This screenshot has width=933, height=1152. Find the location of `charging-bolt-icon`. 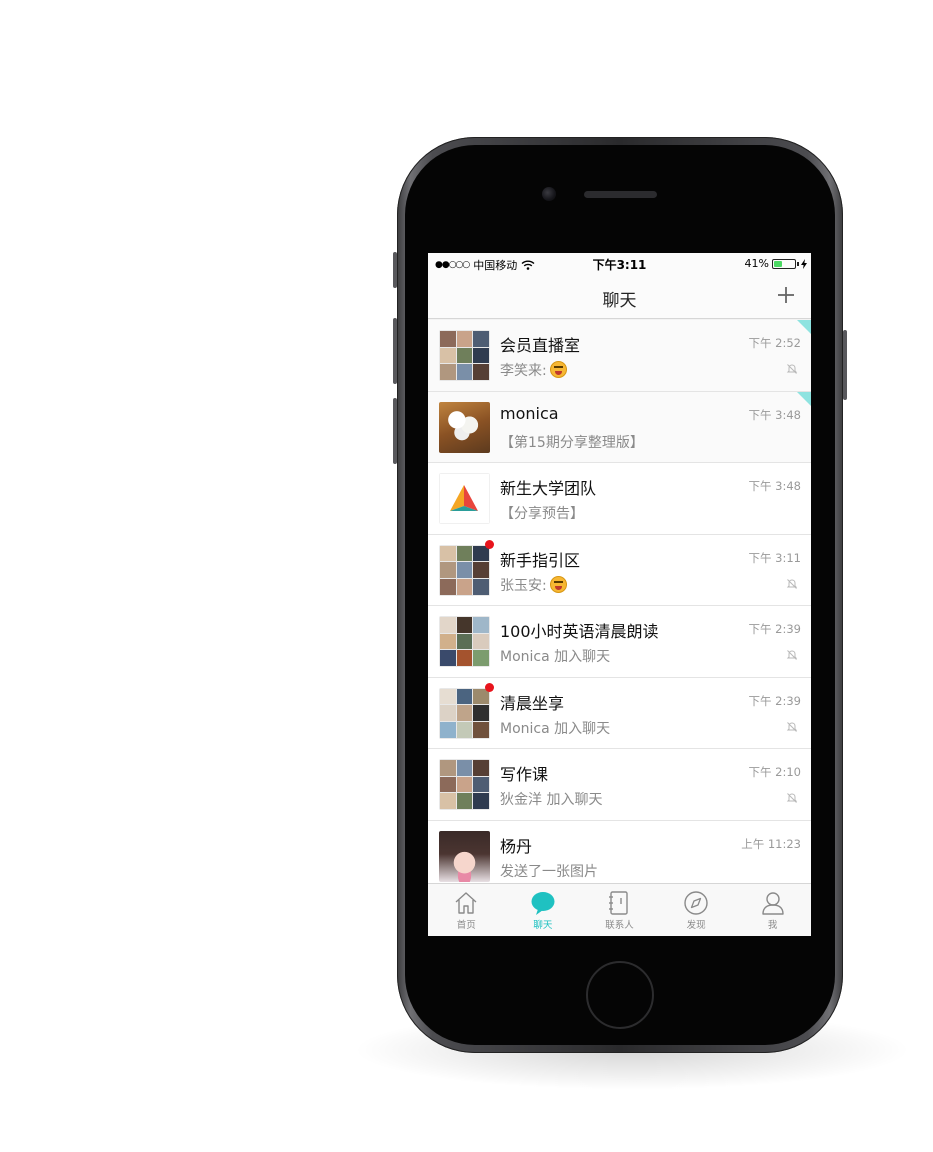

charging-bolt-icon is located at coordinates (804, 263).